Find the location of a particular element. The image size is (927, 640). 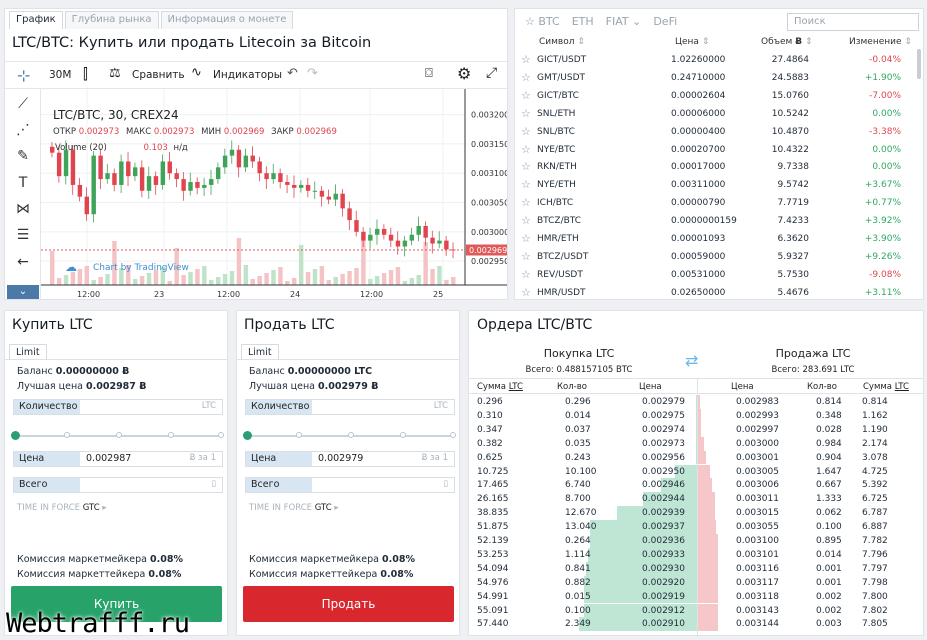

fullscreen-icon: ⤢ is located at coordinates (491, 73).